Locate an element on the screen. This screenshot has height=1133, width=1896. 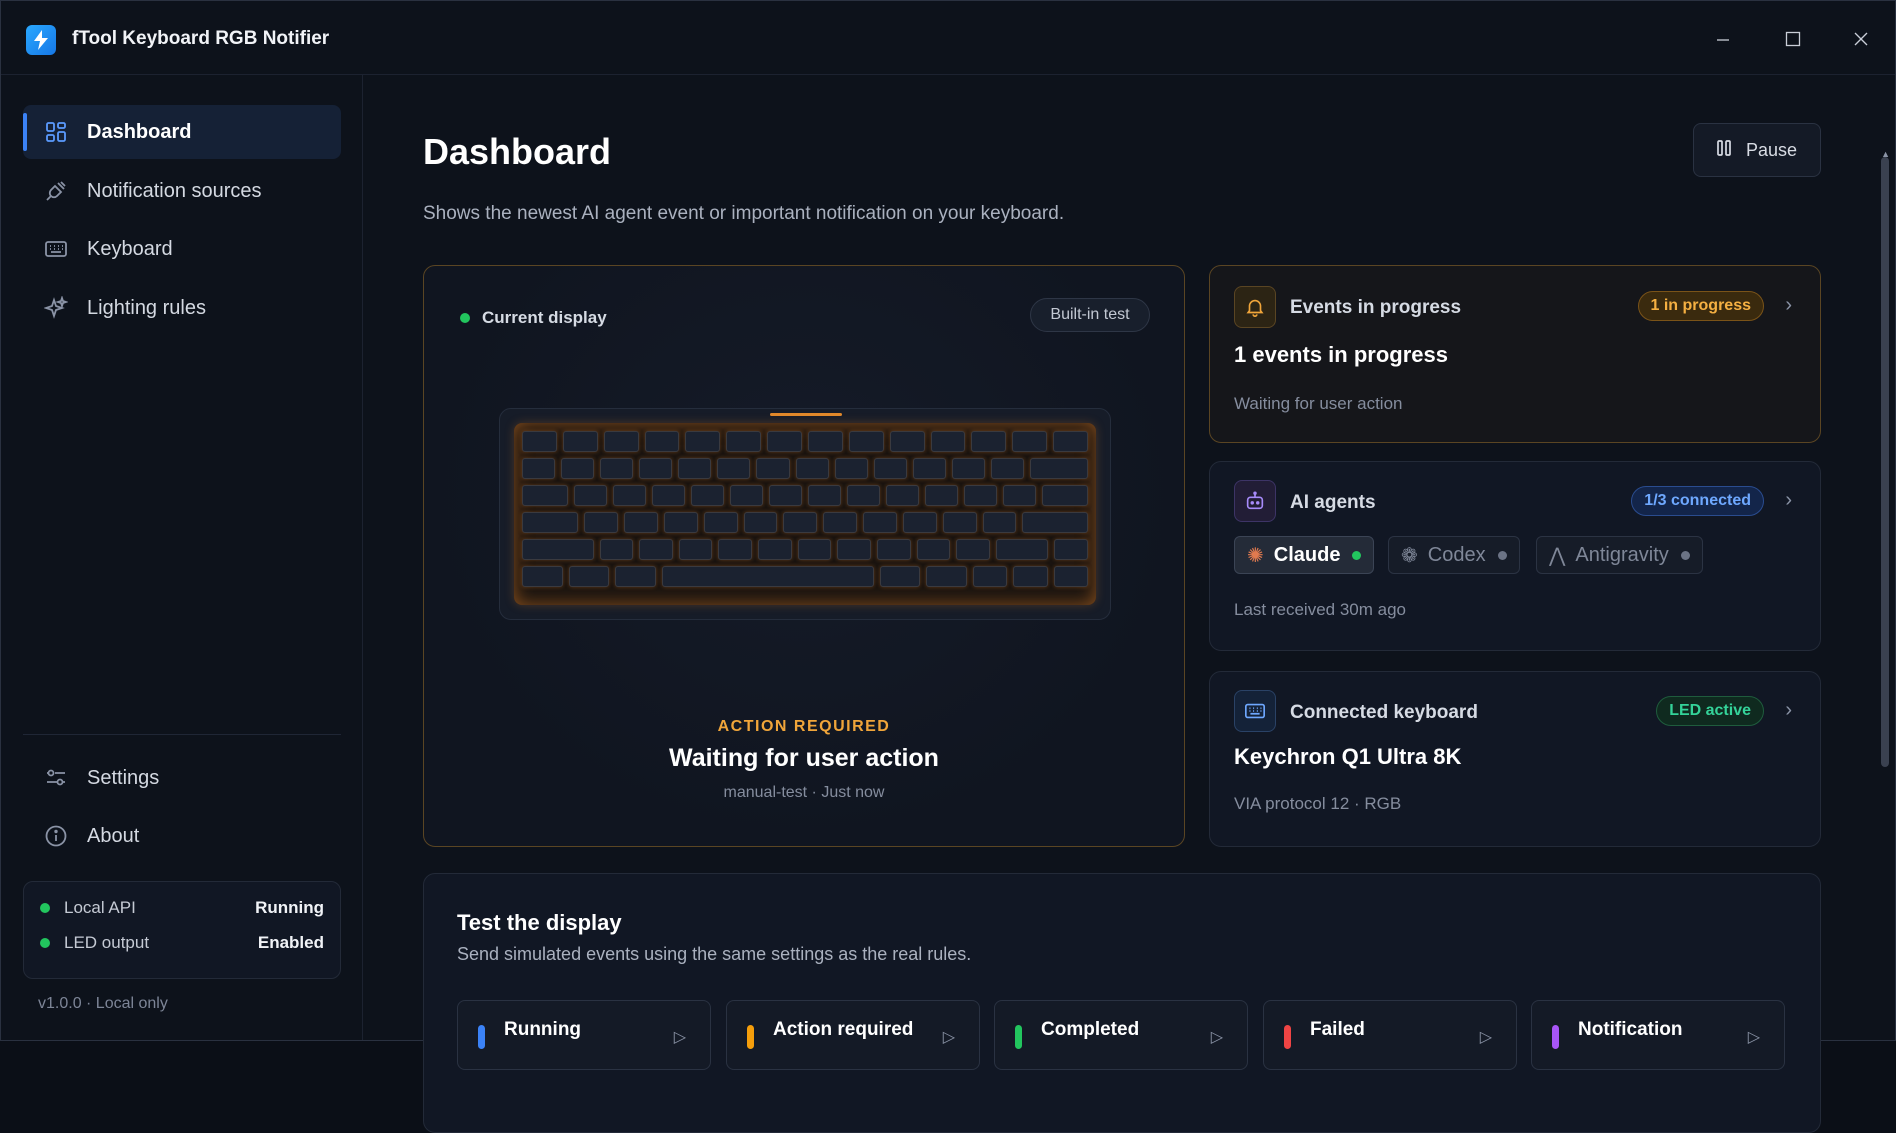
live-dot is located at coordinates (465, 318).